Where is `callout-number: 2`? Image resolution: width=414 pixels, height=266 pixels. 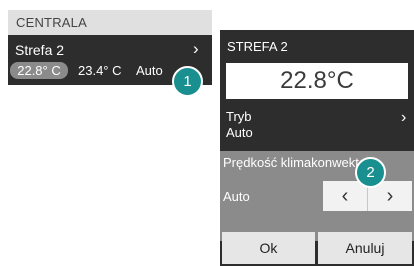
callout-number: 2 is located at coordinates (370, 172).